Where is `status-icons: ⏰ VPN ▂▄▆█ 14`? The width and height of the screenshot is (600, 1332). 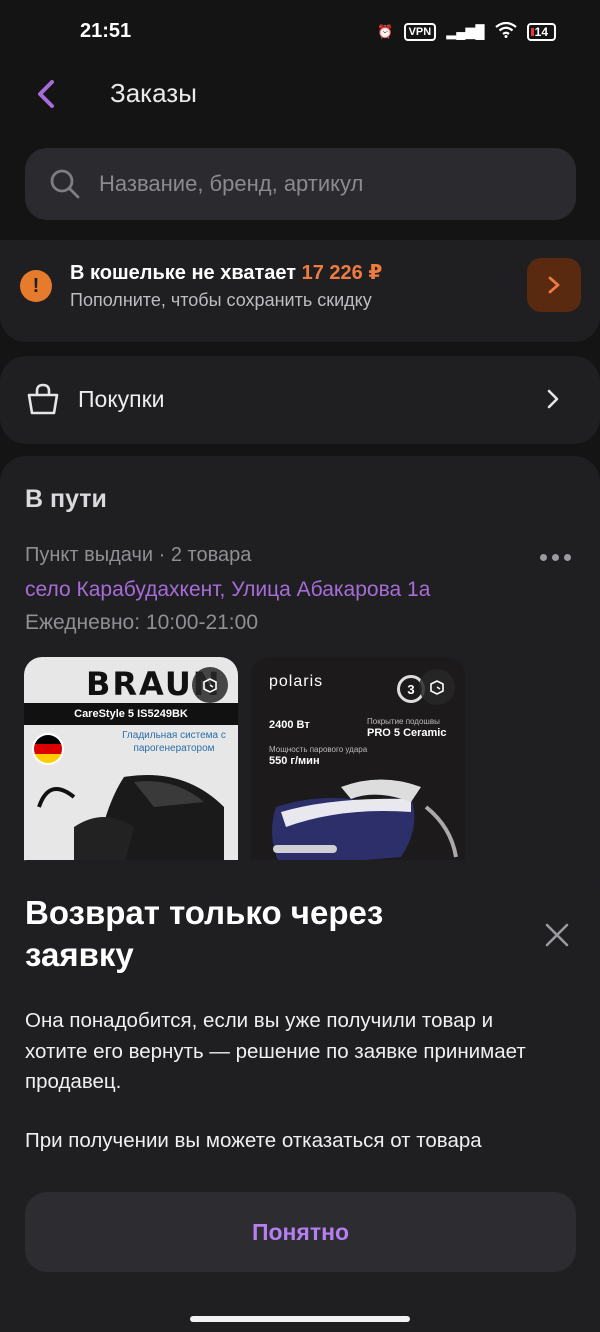
status-icons: ⏰ VPN ▂▄▆█ 14 is located at coordinates (466, 31).